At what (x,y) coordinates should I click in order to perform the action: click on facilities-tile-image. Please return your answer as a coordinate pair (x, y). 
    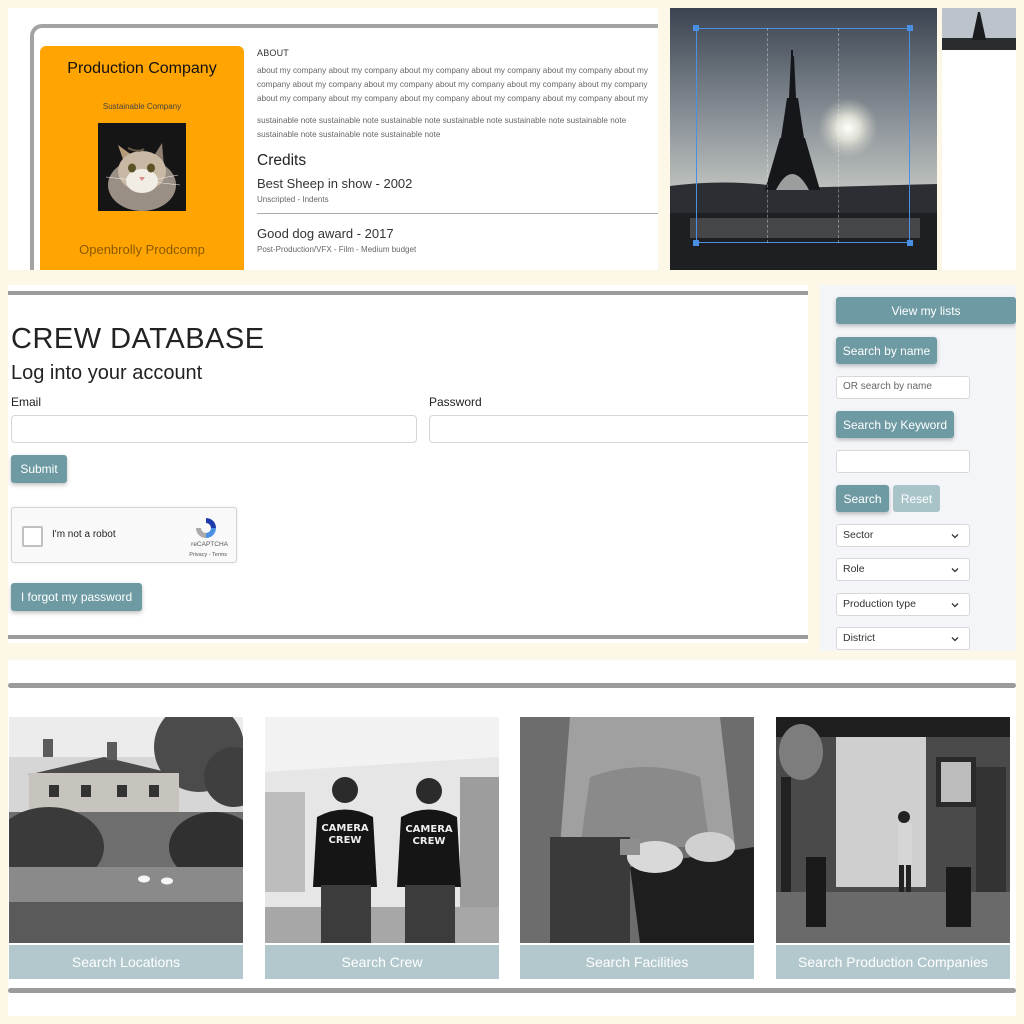
    Looking at the image, I should click on (637, 830).